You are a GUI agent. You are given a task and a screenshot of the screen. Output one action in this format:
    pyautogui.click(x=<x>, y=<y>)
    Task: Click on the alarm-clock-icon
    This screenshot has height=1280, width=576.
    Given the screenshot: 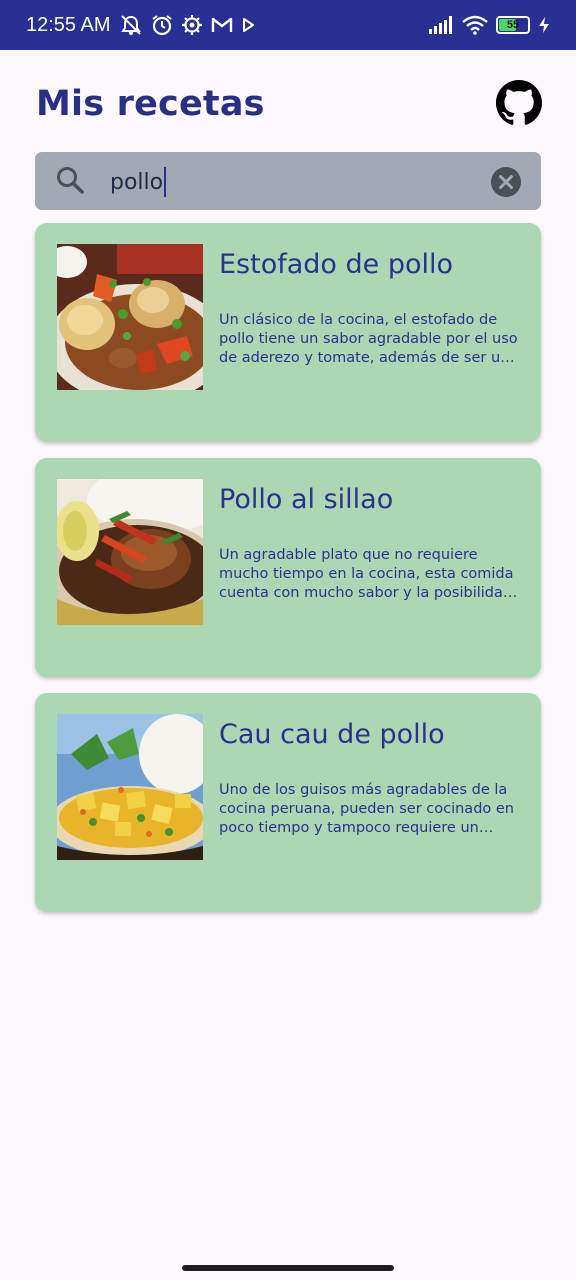 What is the action you would take?
    pyautogui.click(x=162, y=25)
    